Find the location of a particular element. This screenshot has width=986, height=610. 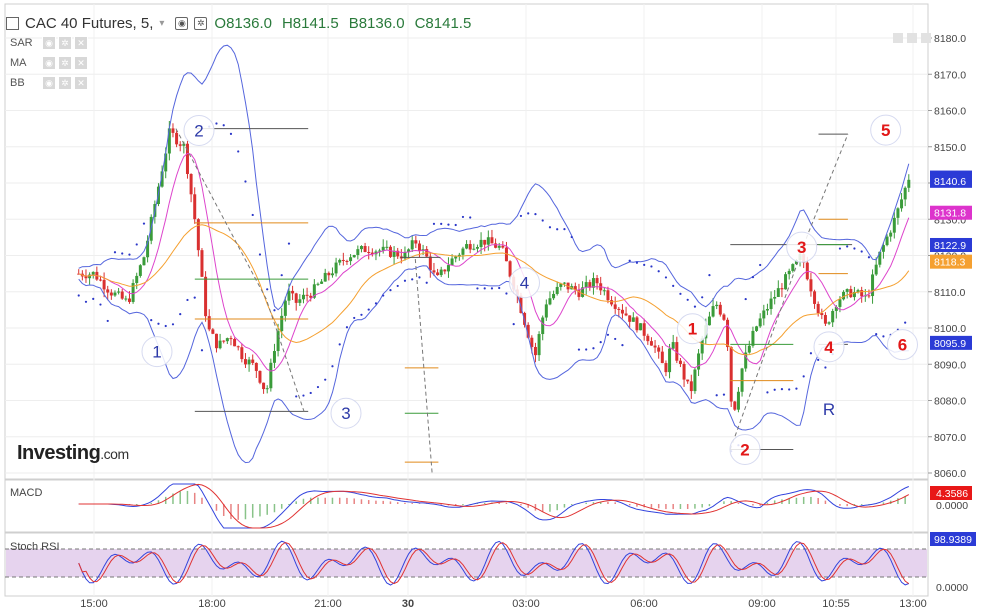

indicator-row-bb: BB ◉ ✲ ✕ is located at coordinates (50, 83).